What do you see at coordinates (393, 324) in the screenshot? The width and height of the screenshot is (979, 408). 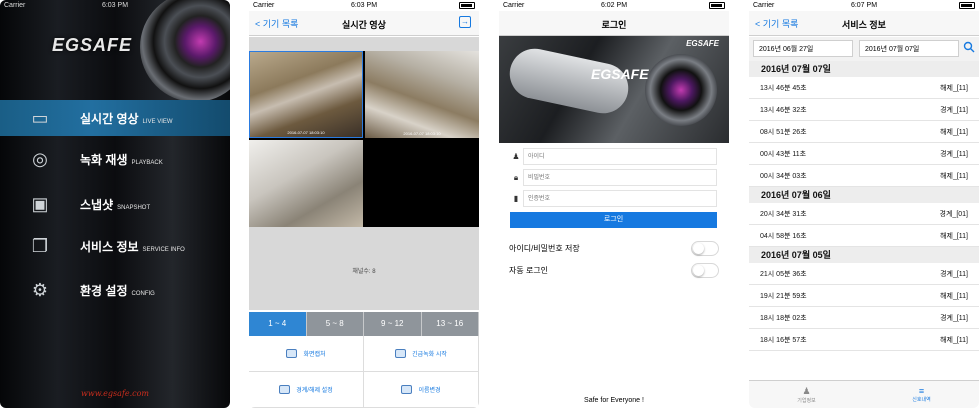 I see `tab-channels-9-12: 9 ~ 12` at bounding box center [393, 324].